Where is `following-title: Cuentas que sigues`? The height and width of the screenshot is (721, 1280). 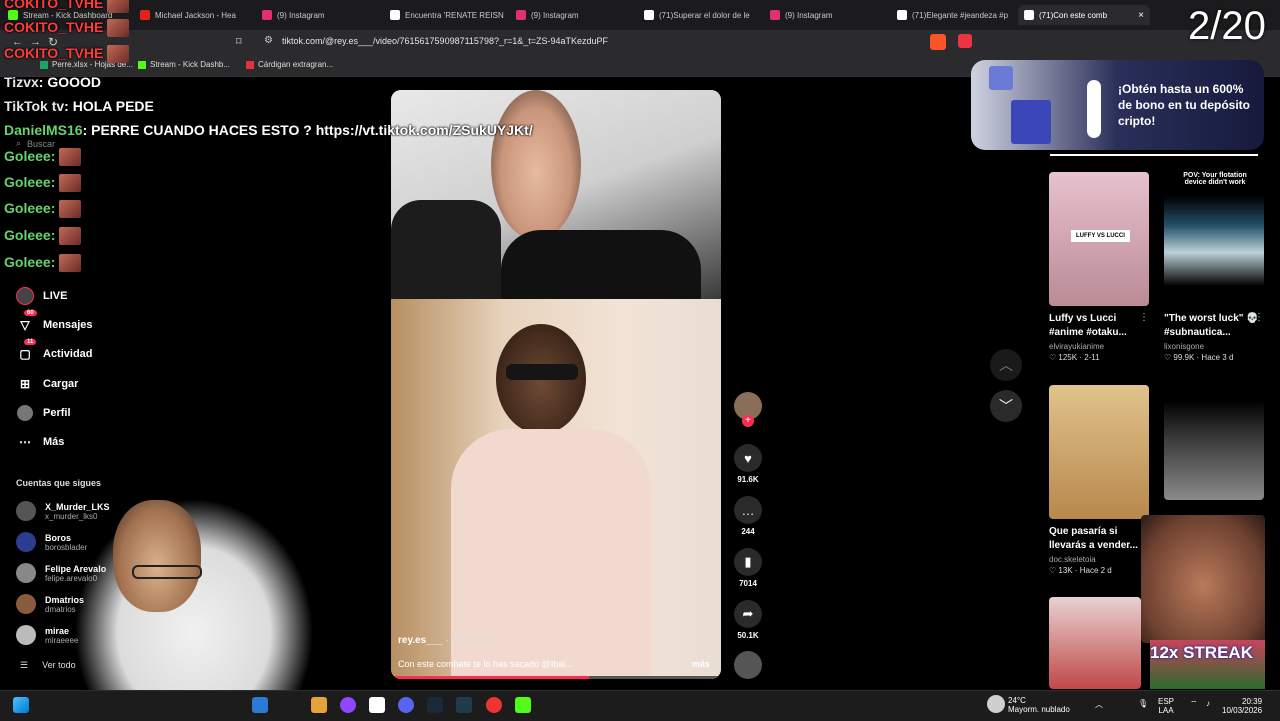
following-title: Cuentas que sigues is located at coordinates (59, 483).